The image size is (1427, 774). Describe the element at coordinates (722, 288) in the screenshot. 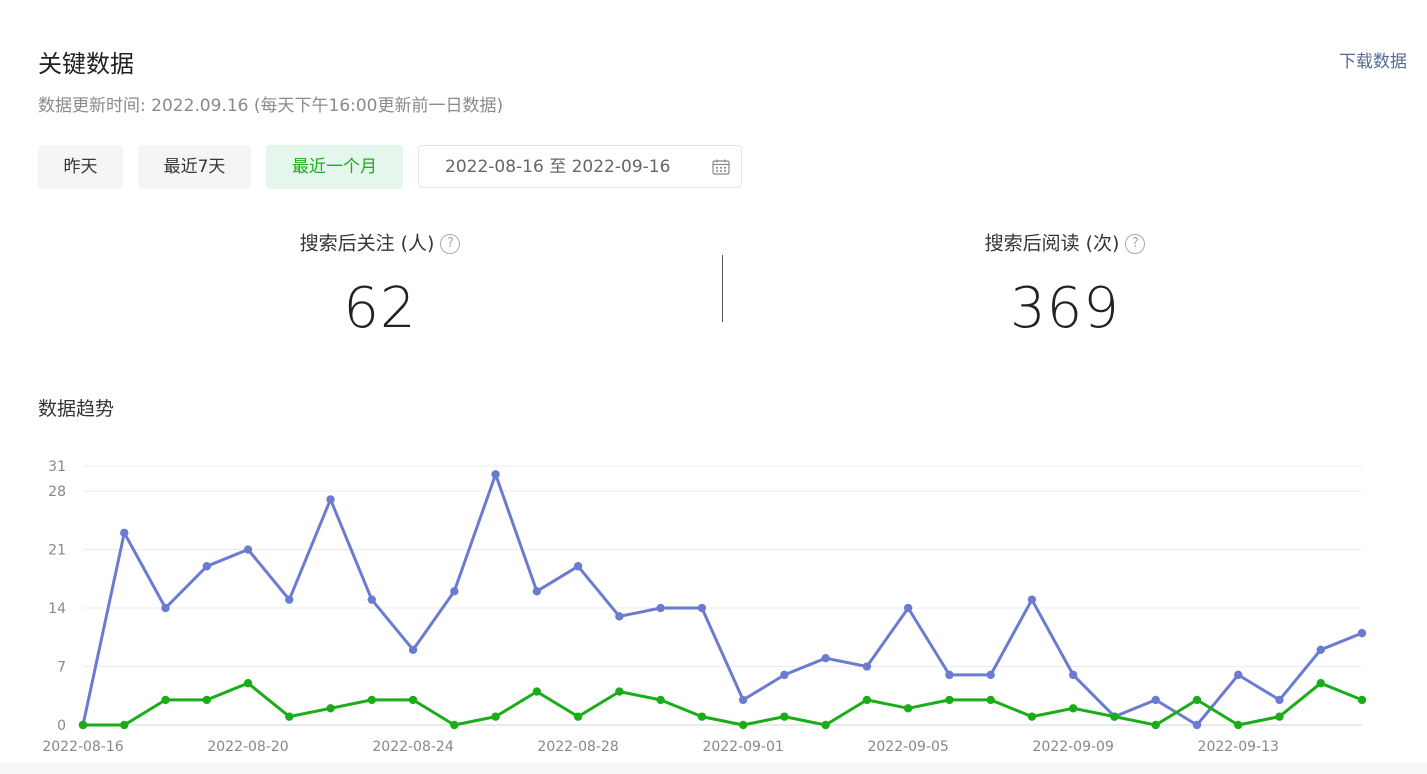

I see `metric-divider` at that location.